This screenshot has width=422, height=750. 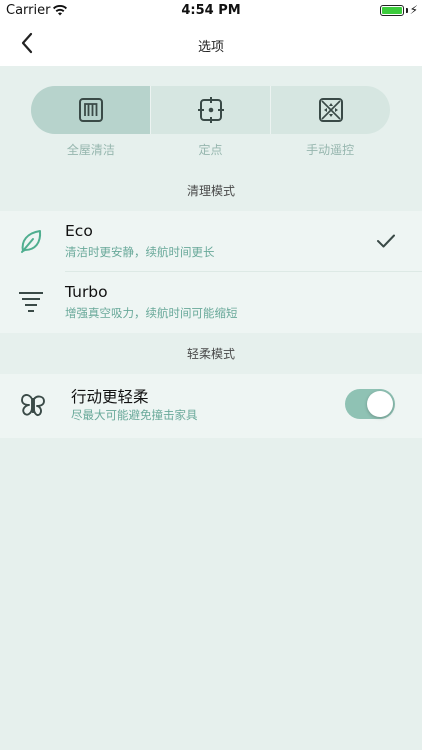 I want to click on spot-target-icon, so click(x=210, y=110).